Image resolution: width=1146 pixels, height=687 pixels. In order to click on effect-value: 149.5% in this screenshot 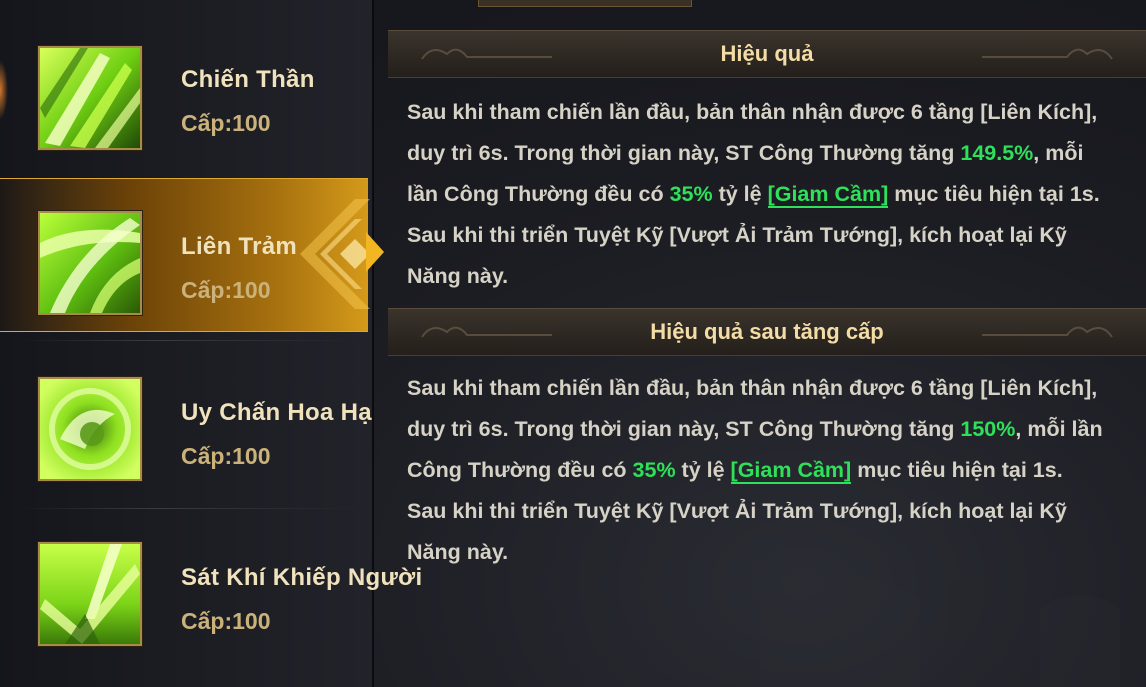, I will do `click(997, 153)`.